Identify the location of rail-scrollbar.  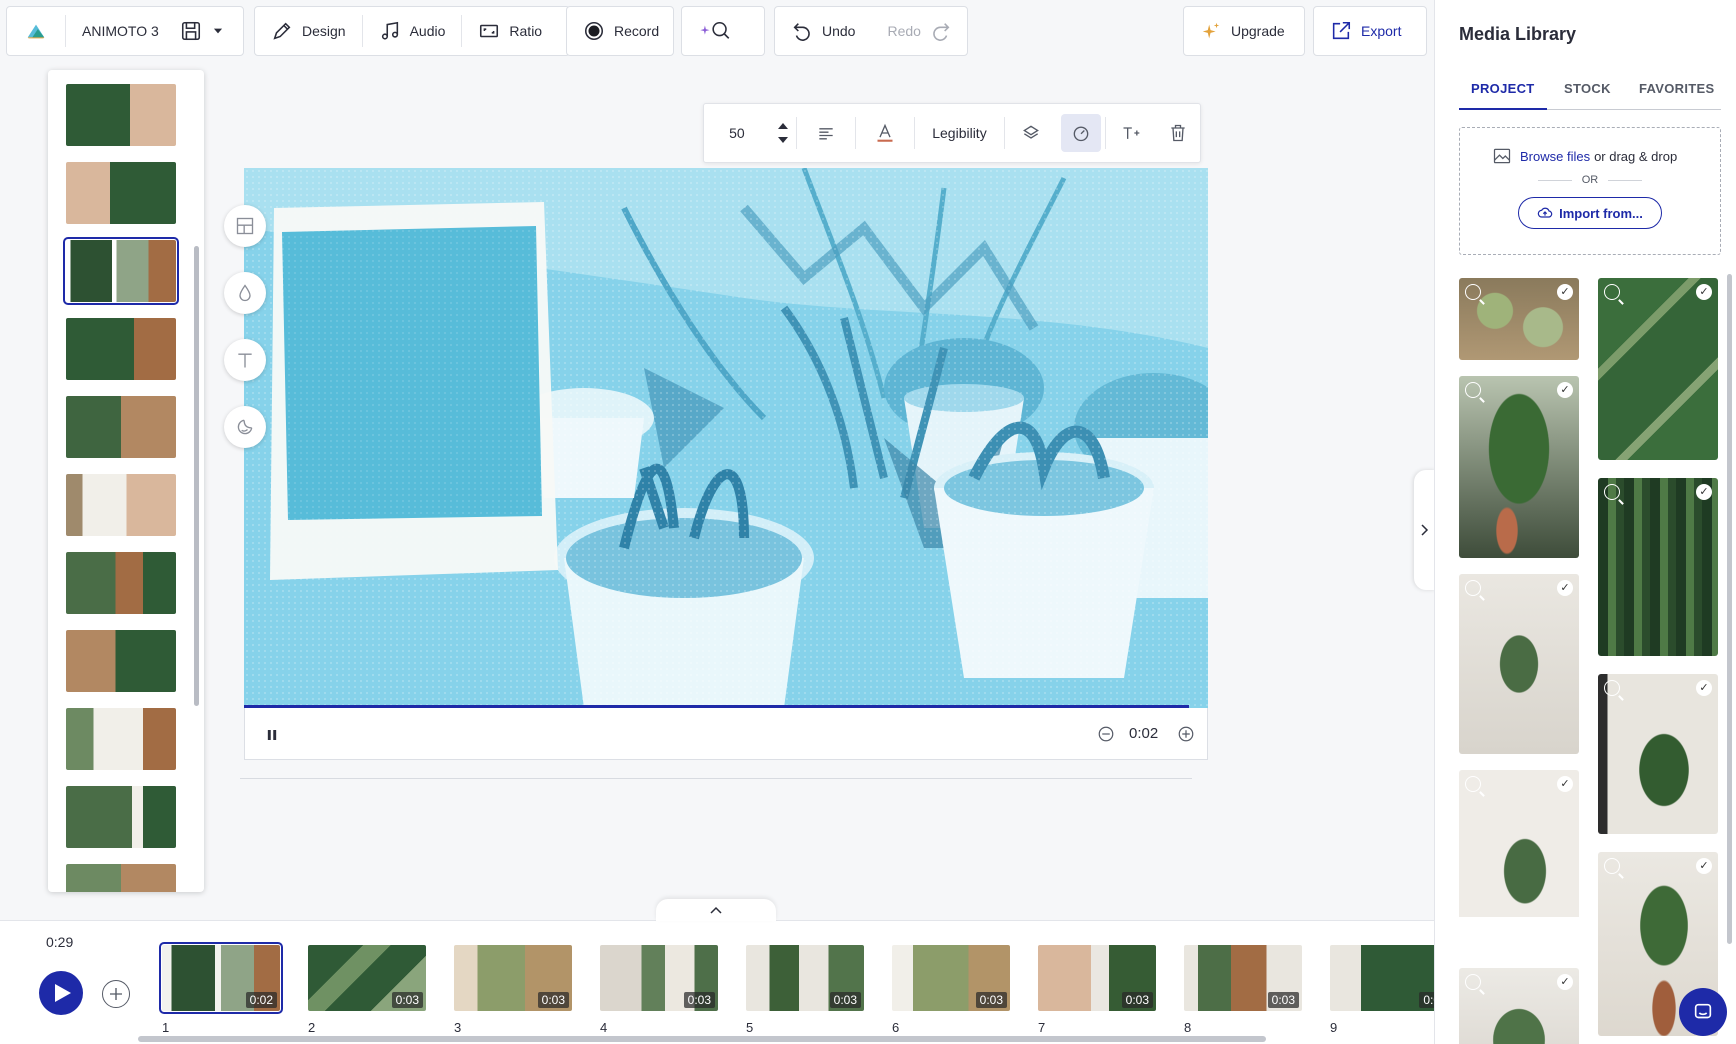
(196, 476).